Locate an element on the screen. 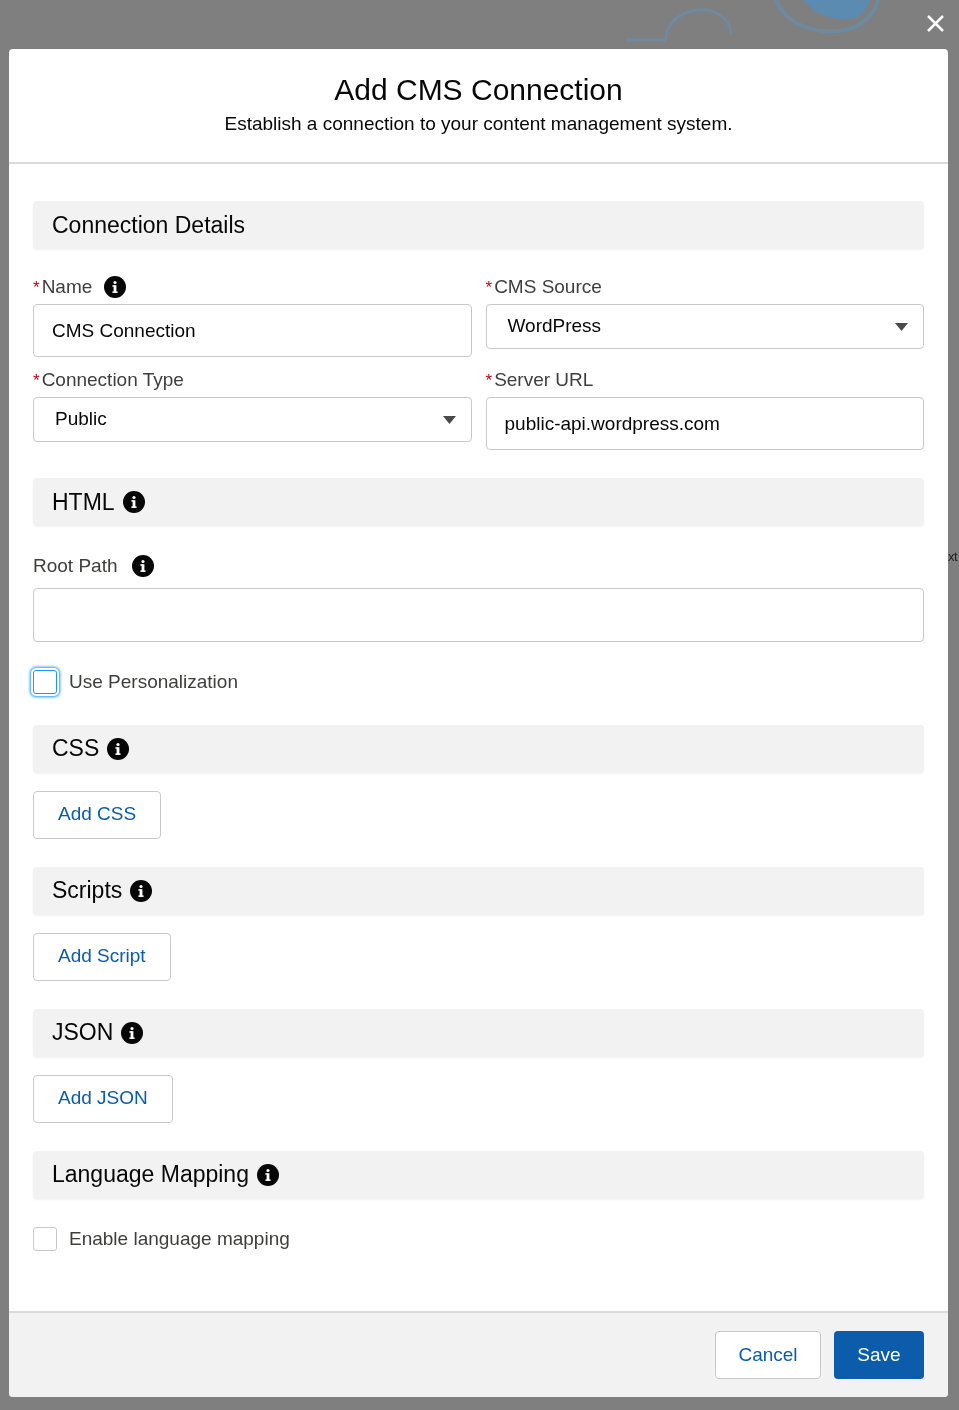  close-icon is located at coordinates (935, 23).